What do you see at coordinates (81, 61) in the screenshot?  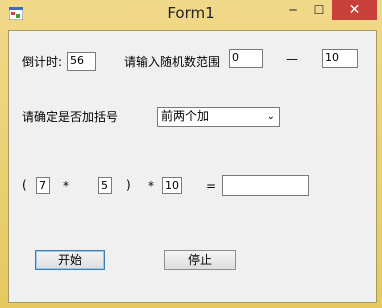 I see `countdown-field: 56` at bounding box center [81, 61].